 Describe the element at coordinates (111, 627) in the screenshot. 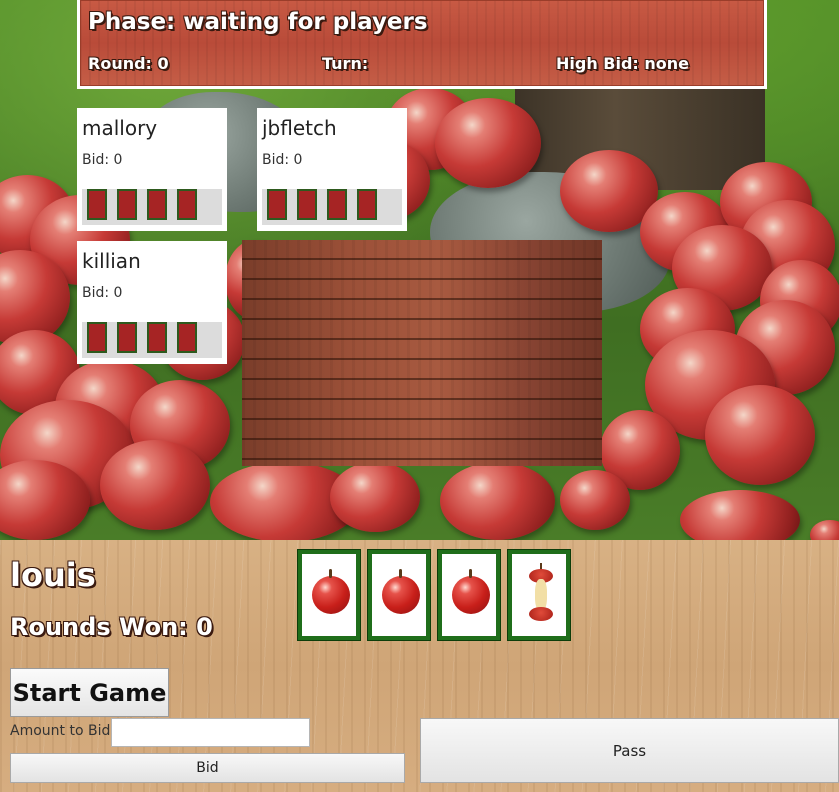

I see `rounds-won-text: Rounds Won: 0` at that location.